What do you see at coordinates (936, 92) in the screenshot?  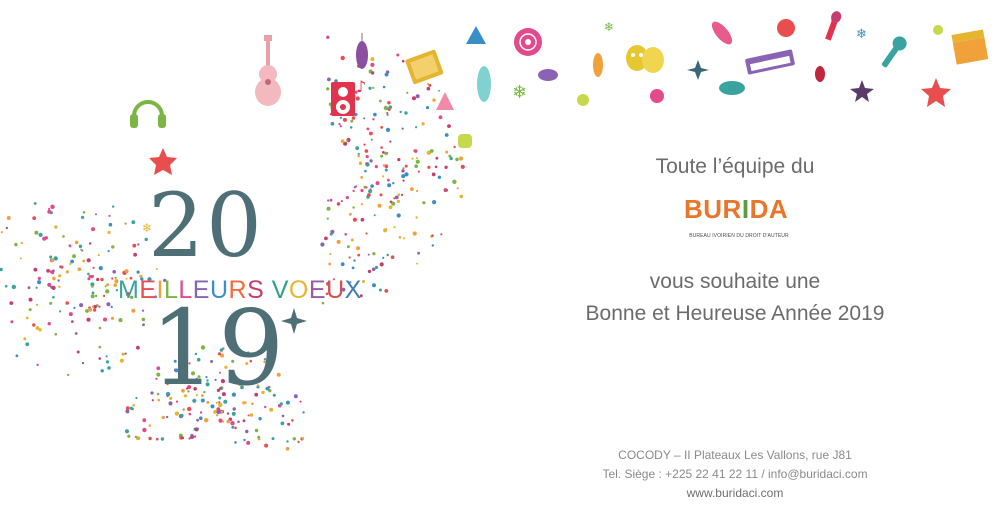 I see `star-icon` at bounding box center [936, 92].